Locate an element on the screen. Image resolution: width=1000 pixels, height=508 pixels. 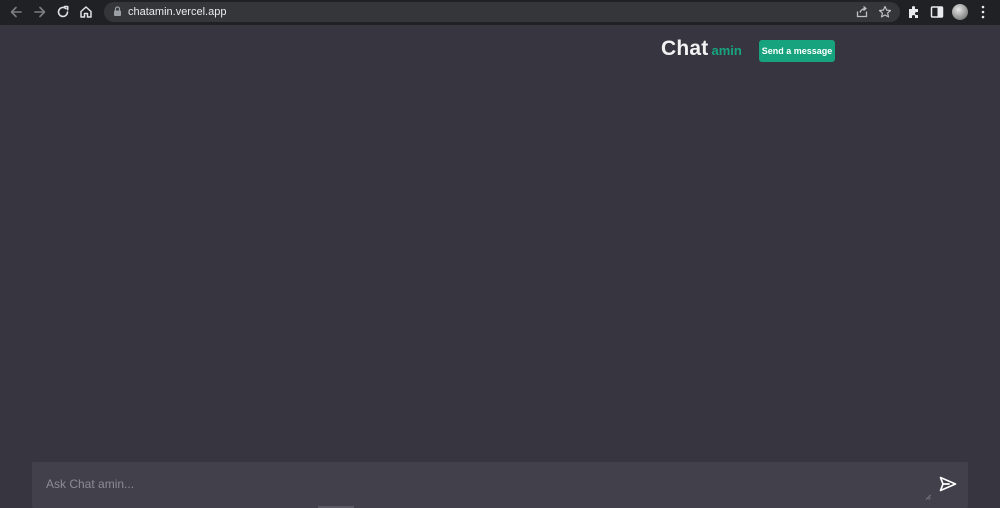
message-composer is located at coordinates (500, 485).